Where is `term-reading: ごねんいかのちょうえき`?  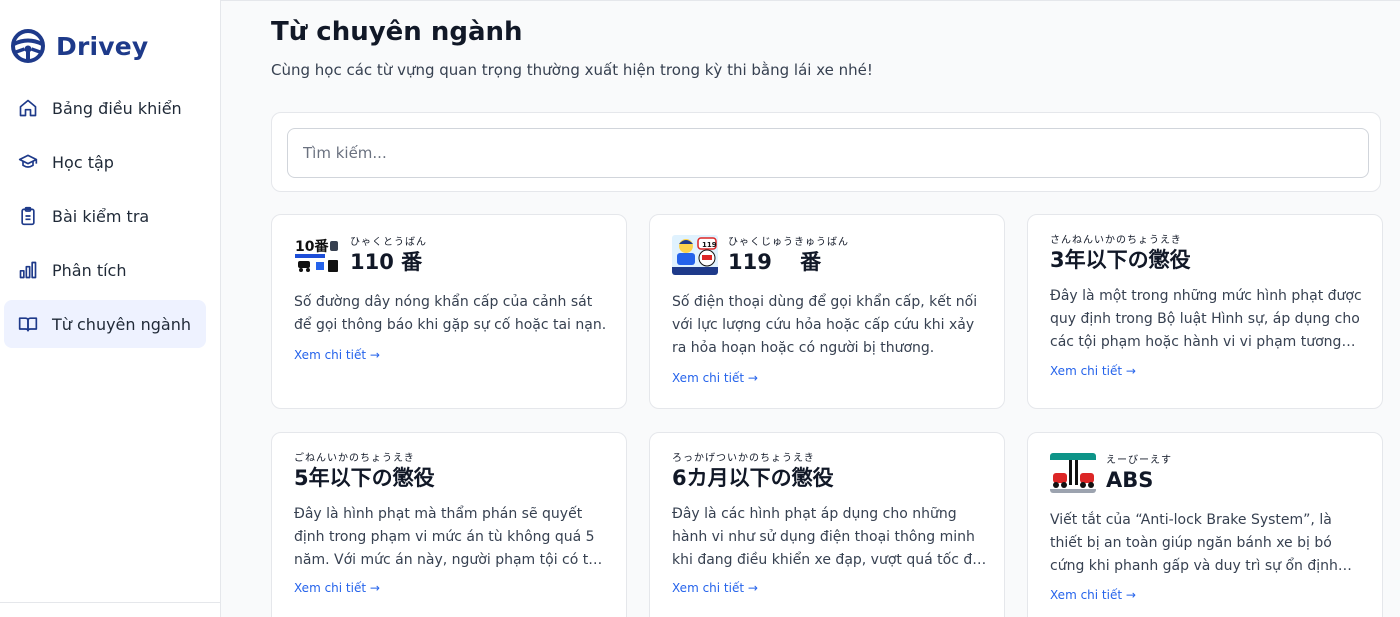
term-reading: ごねんいかのちょうえき is located at coordinates (354, 458).